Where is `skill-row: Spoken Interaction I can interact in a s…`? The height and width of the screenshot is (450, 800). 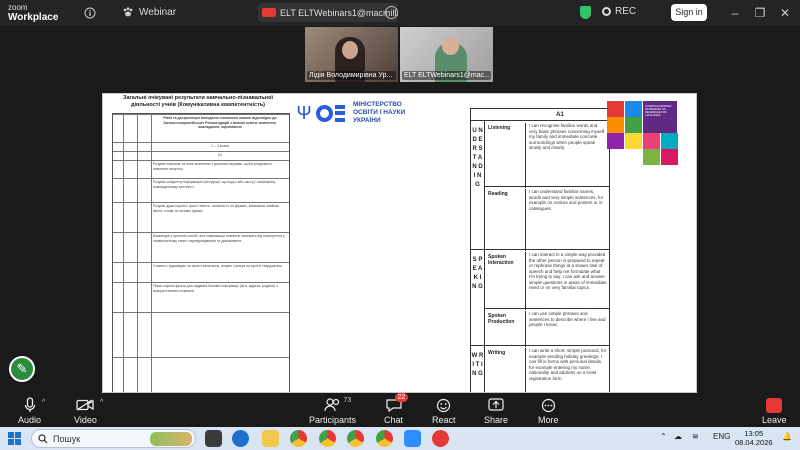 skill-row: Spoken Interaction I can interact in a s… is located at coordinates (547, 279).